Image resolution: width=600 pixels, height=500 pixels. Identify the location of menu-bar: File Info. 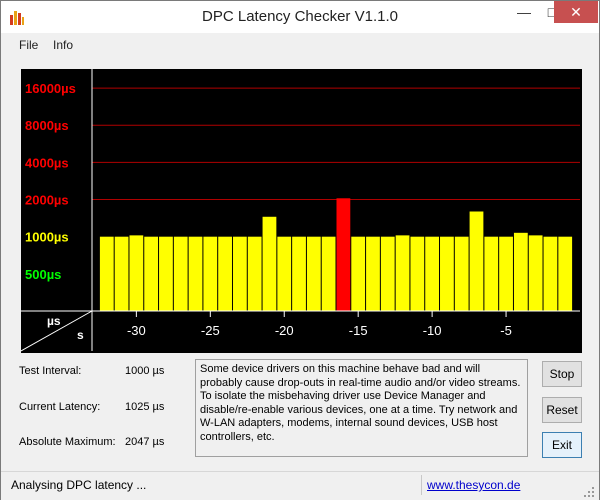
(300, 45).